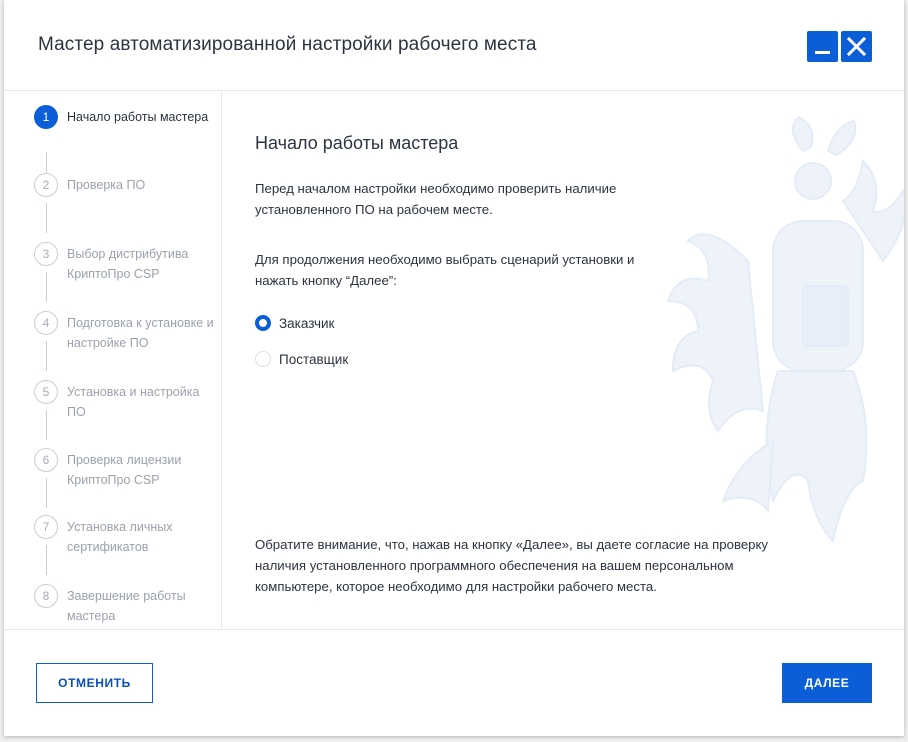  What do you see at coordinates (126, 606) in the screenshot?
I see `step-label: Завершение работы мастера` at bounding box center [126, 606].